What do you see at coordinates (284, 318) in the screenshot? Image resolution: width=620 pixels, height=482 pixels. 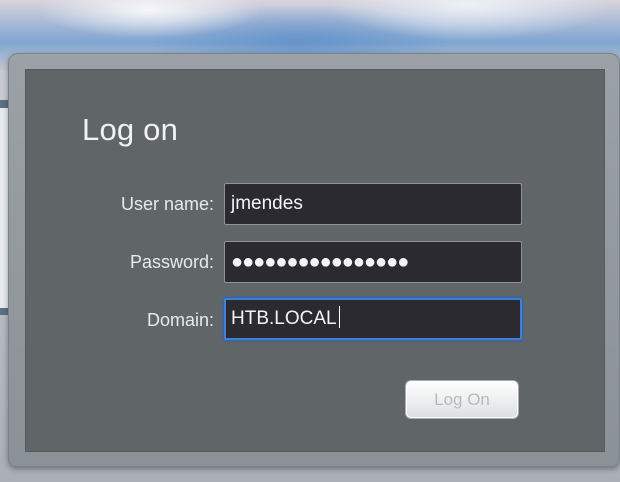 I see `domain-value: HTB.LOCAL` at bounding box center [284, 318].